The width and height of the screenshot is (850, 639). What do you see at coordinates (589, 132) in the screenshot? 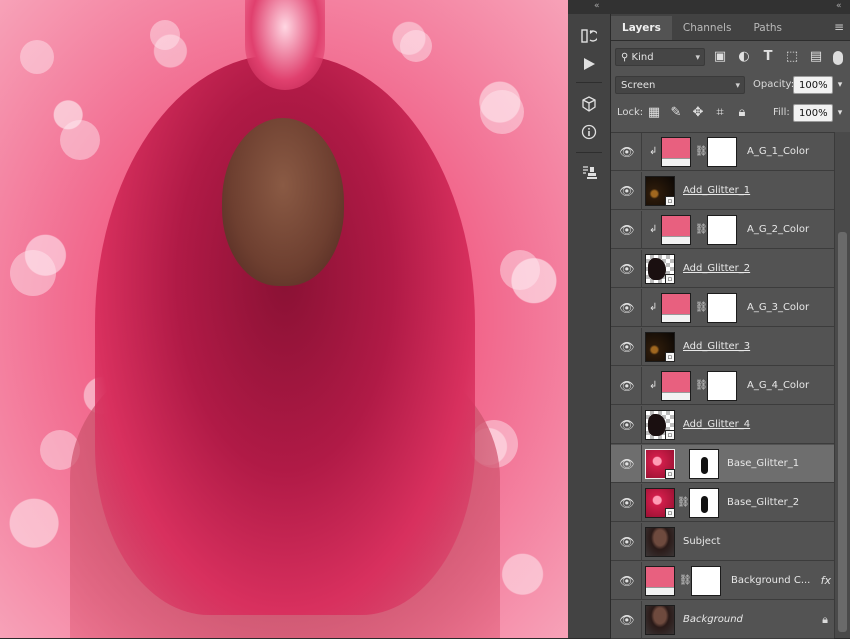
I see `info-icon` at bounding box center [589, 132].